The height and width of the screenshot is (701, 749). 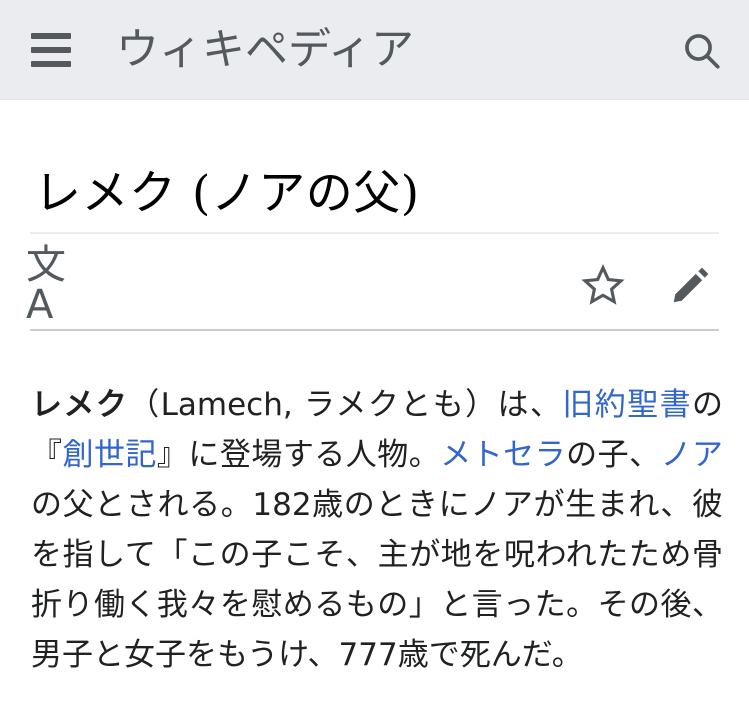 I want to click on article-text: 』に登場する人物。, so click(x=298, y=455).